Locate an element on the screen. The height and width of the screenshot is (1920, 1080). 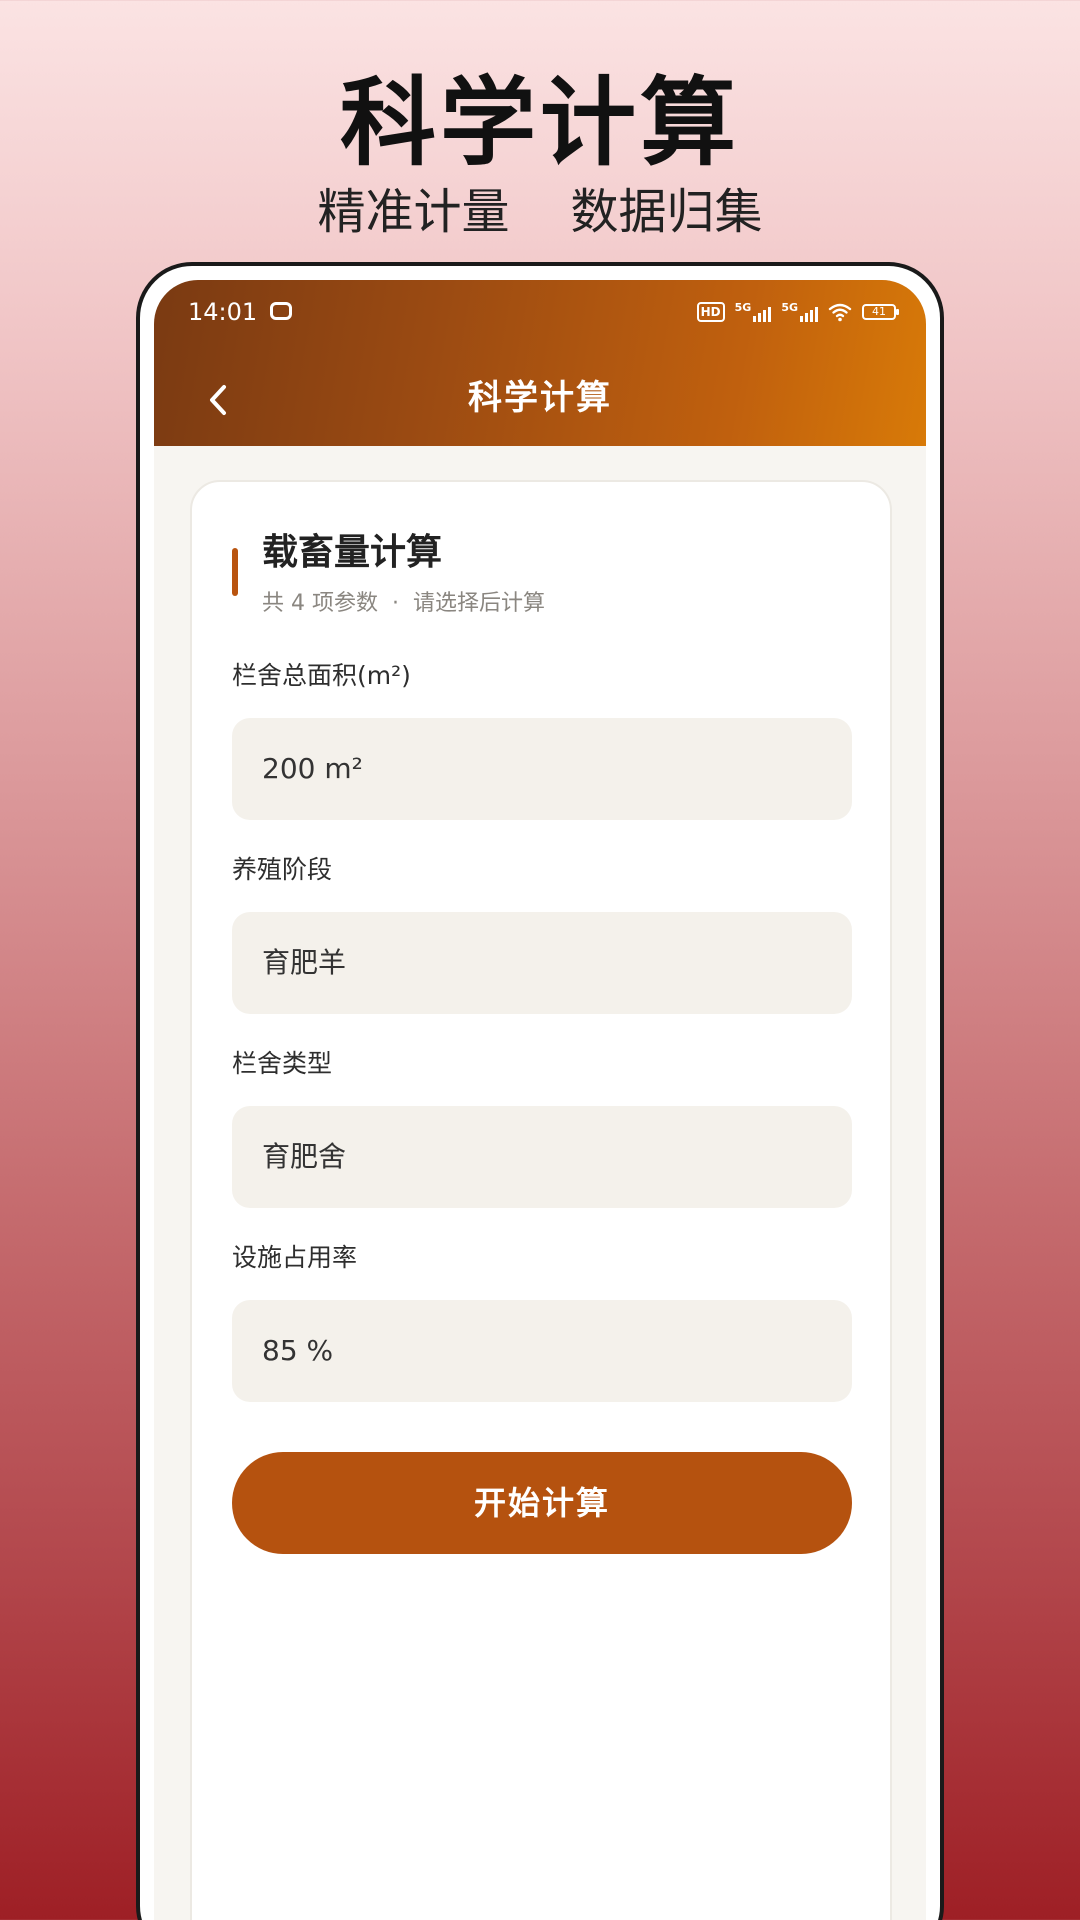
page-title: 科学计算 is located at coordinates (540, 398).